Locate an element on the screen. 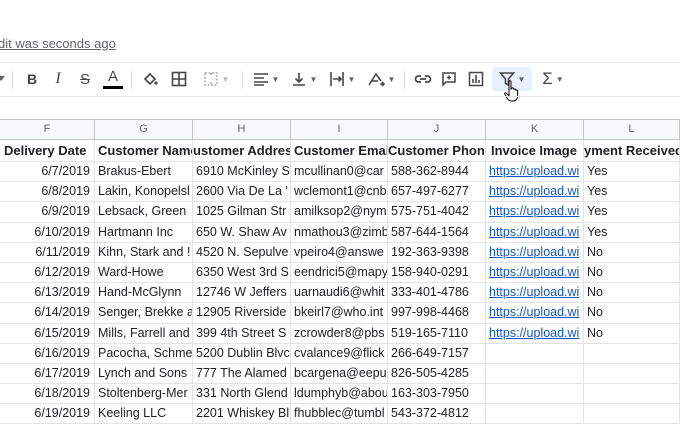 The image size is (680, 430). customer-email-cell: eendrici5@mapy is located at coordinates (339, 273).